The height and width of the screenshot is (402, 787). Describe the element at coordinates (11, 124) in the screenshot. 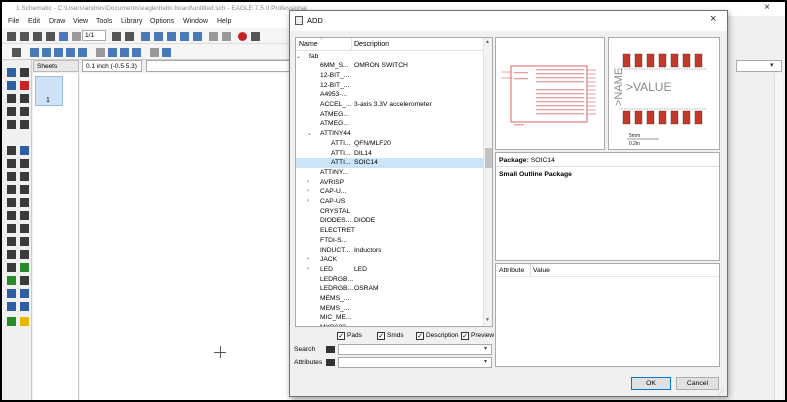

I see `group-icon` at that location.